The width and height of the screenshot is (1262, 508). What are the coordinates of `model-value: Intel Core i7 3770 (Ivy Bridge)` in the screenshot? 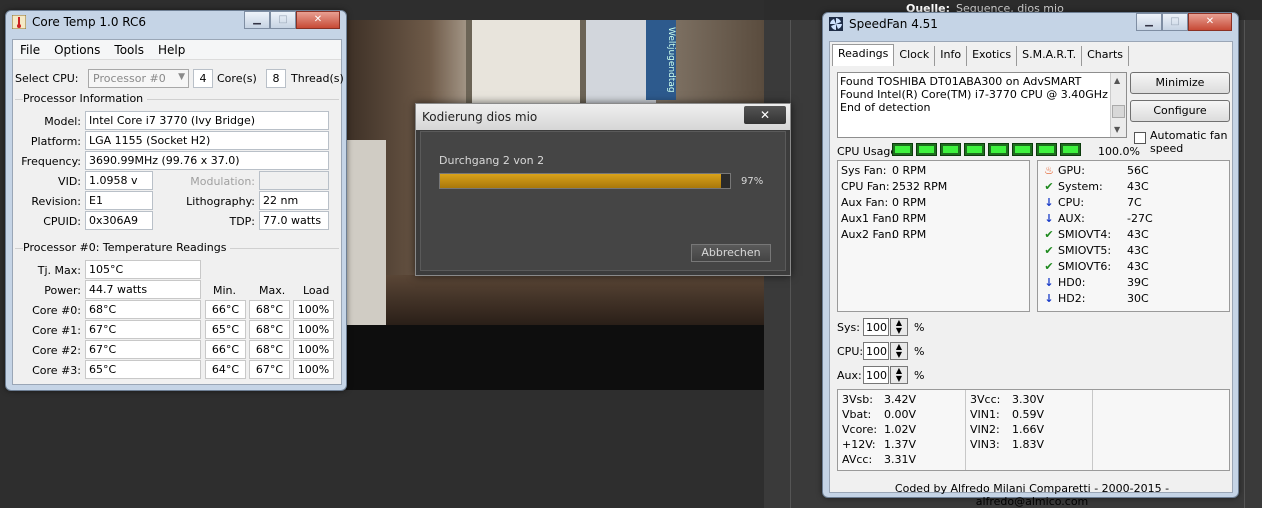 It's located at (207, 120).